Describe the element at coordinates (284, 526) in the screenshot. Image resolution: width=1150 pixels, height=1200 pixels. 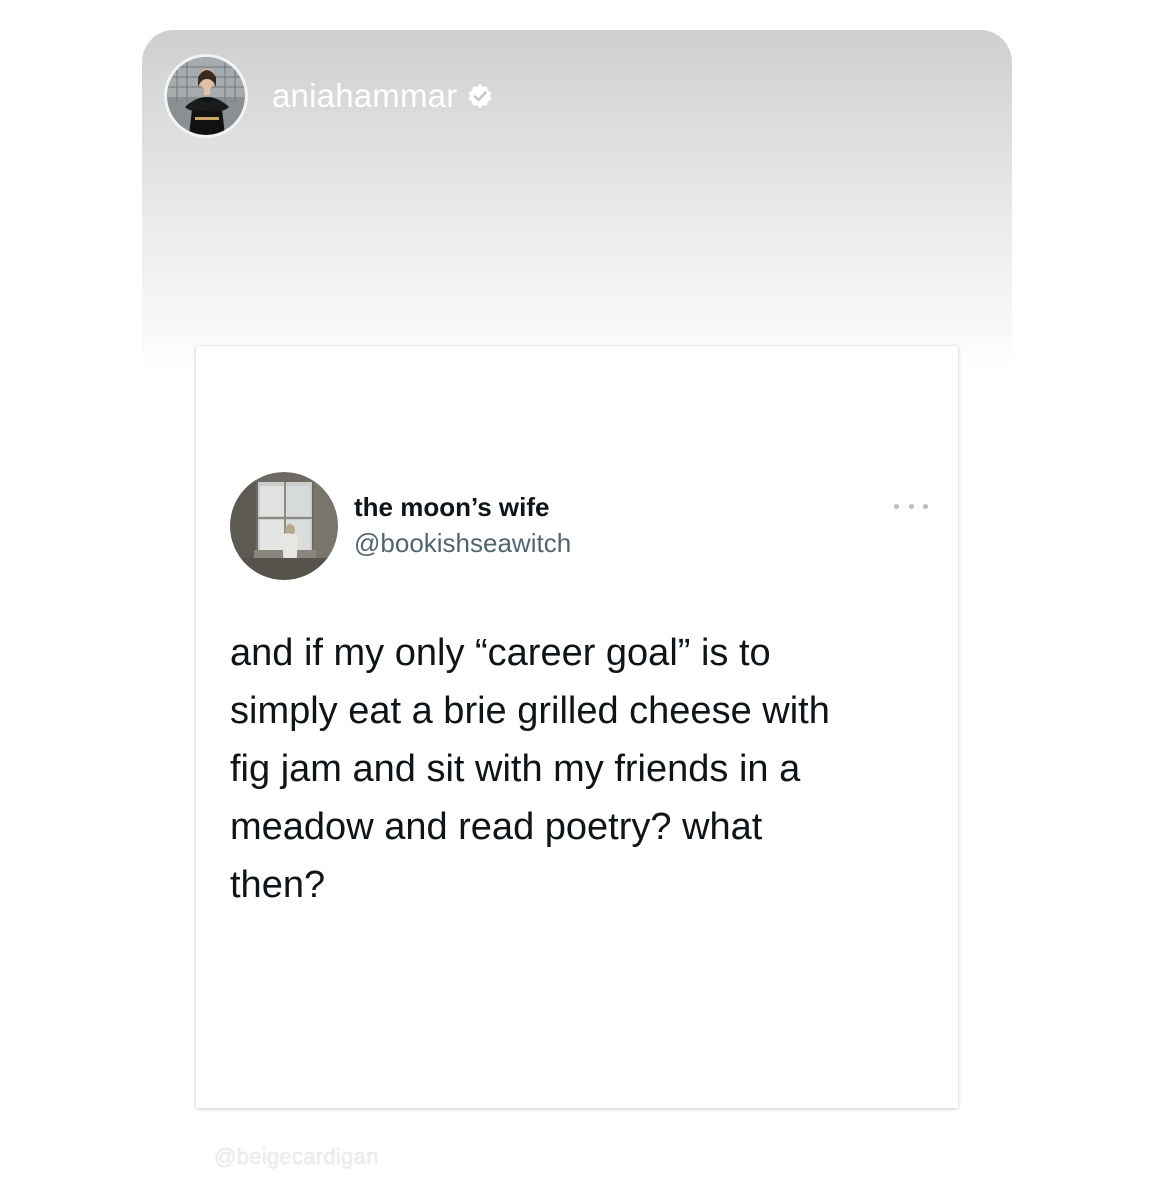
I see `tweet-avatar` at that location.